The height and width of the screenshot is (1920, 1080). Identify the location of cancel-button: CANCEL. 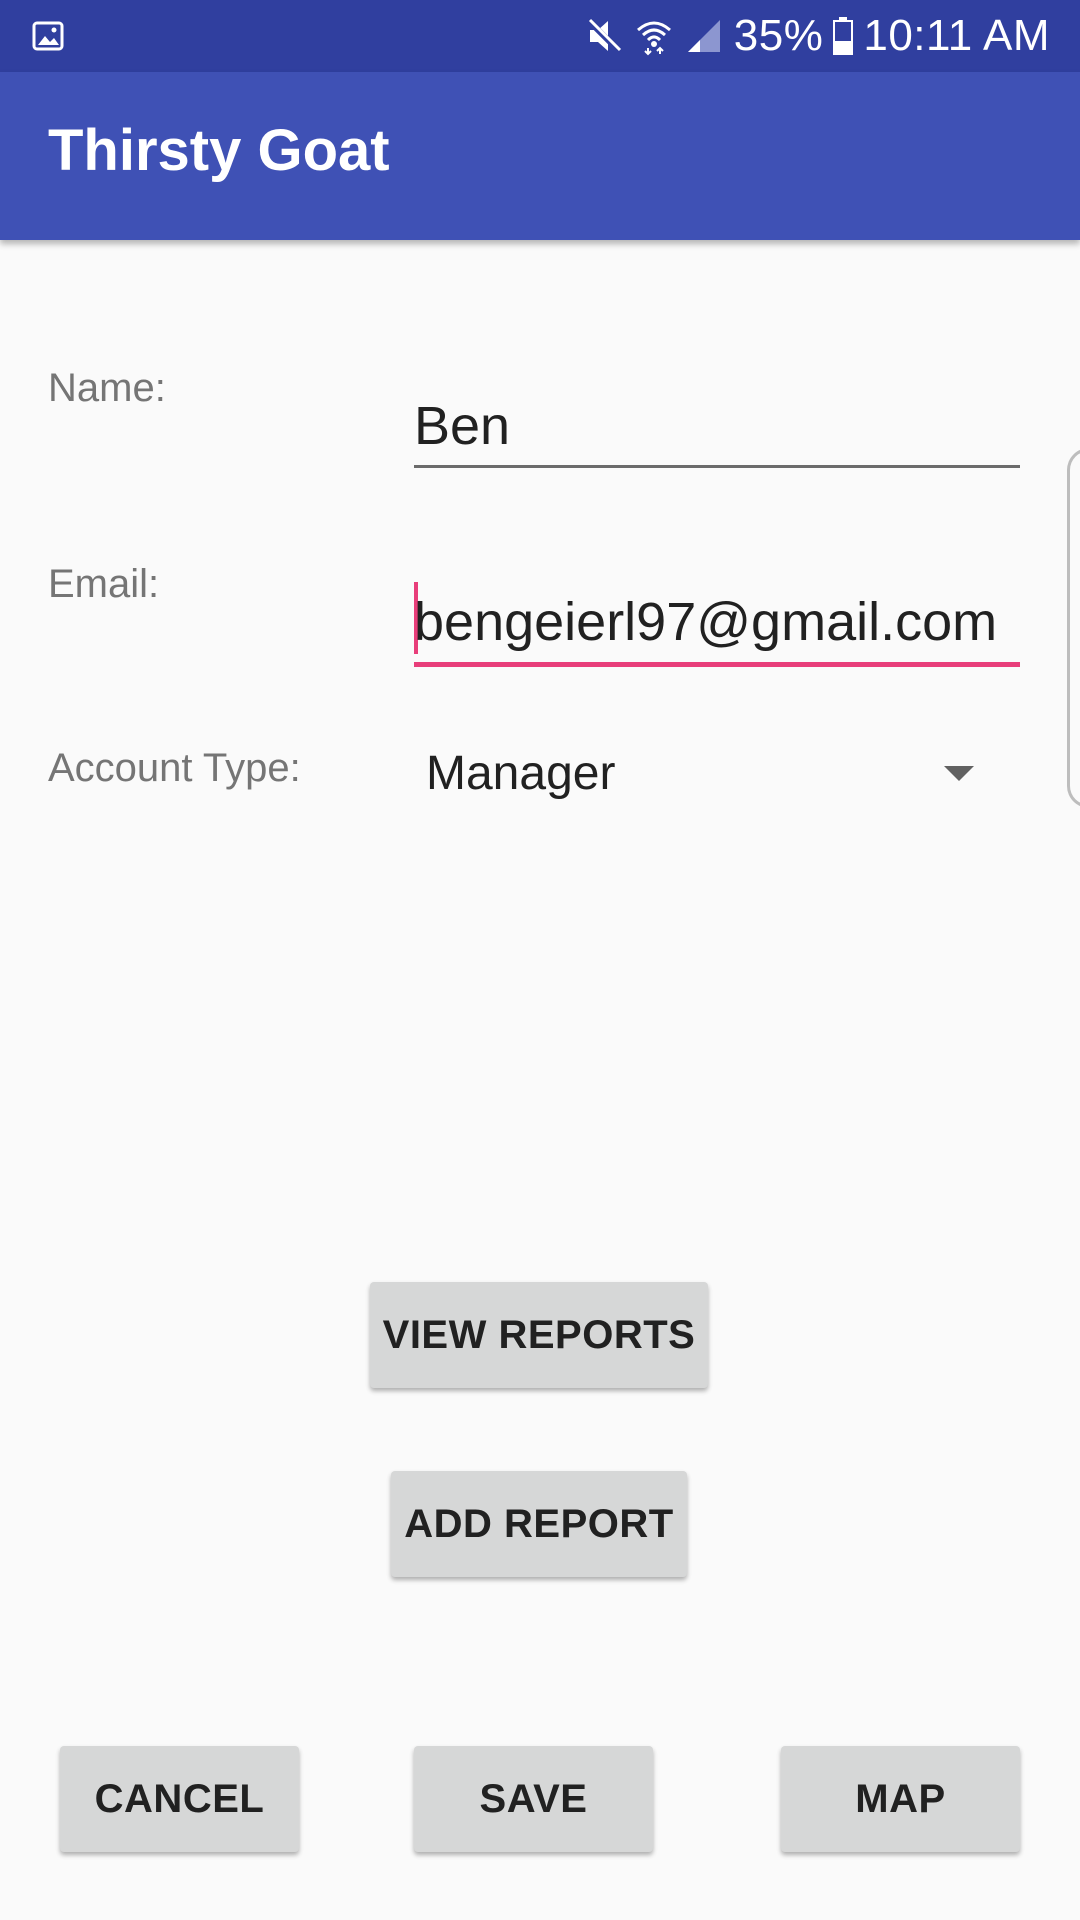
(179, 1799).